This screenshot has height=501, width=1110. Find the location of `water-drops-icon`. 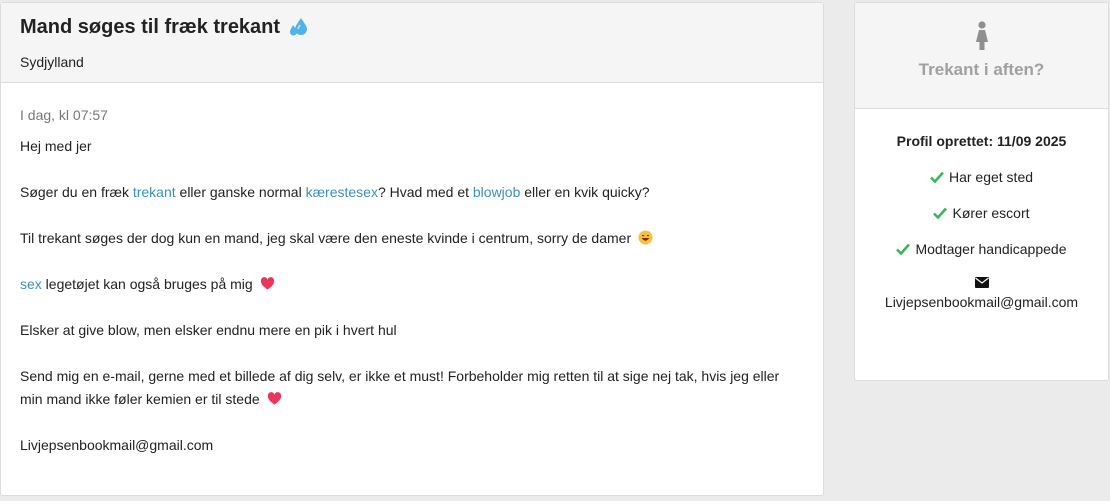

water-drops-icon is located at coordinates (299, 27).